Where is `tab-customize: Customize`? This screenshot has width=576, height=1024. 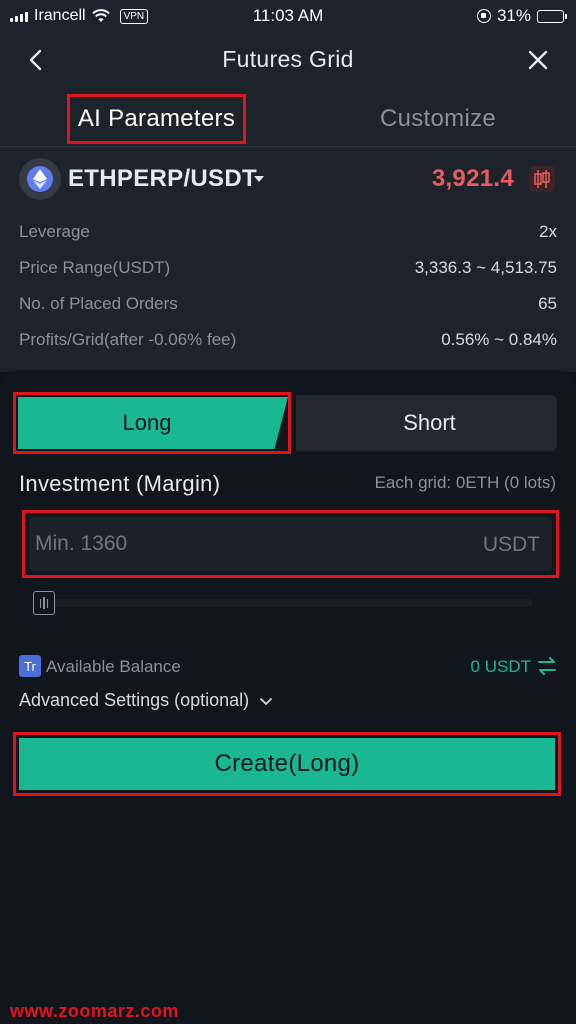 tab-customize: Customize is located at coordinates (438, 119).